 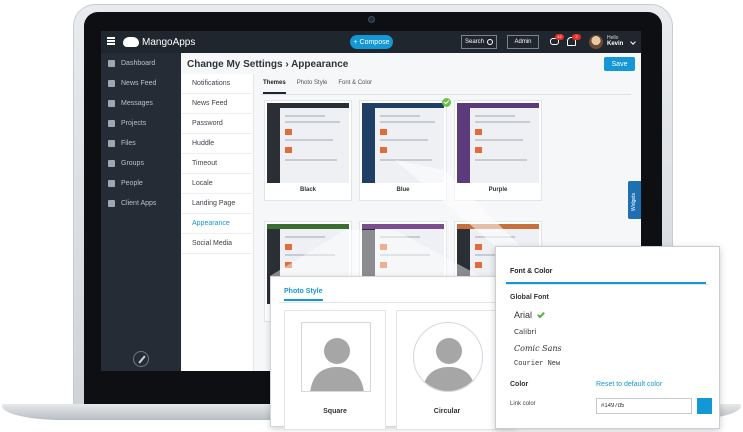 I want to click on tab-photo-style-callout: Photo Style, so click(x=303, y=294).